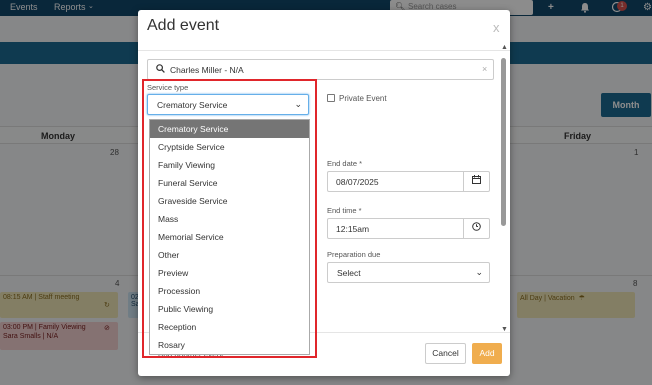 The image size is (652, 385). Describe the element at coordinates (503, 142) in the screenshot. I see `scrollbar-thumb` at that location.